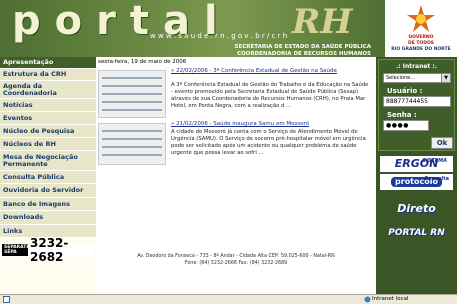 The width and height of the screenshot is (457, 304). What do you see at coordinates (421, 49) in the screenshot?
I see `gov-logo-text3: RIO GRANDE DO NORTE` at bounding box center [421, 49].